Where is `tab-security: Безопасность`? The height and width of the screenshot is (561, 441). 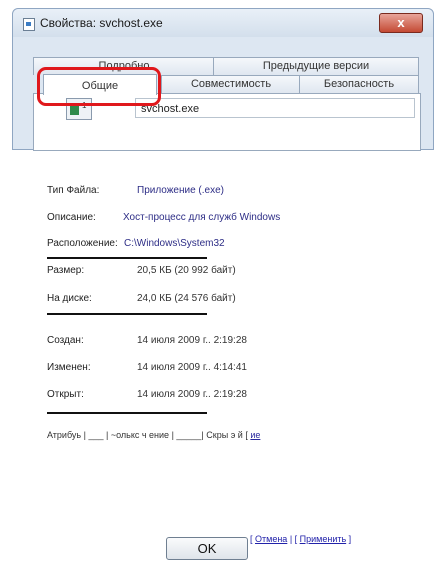 tab-security: Безопасность is located at coordinates (359, 84).